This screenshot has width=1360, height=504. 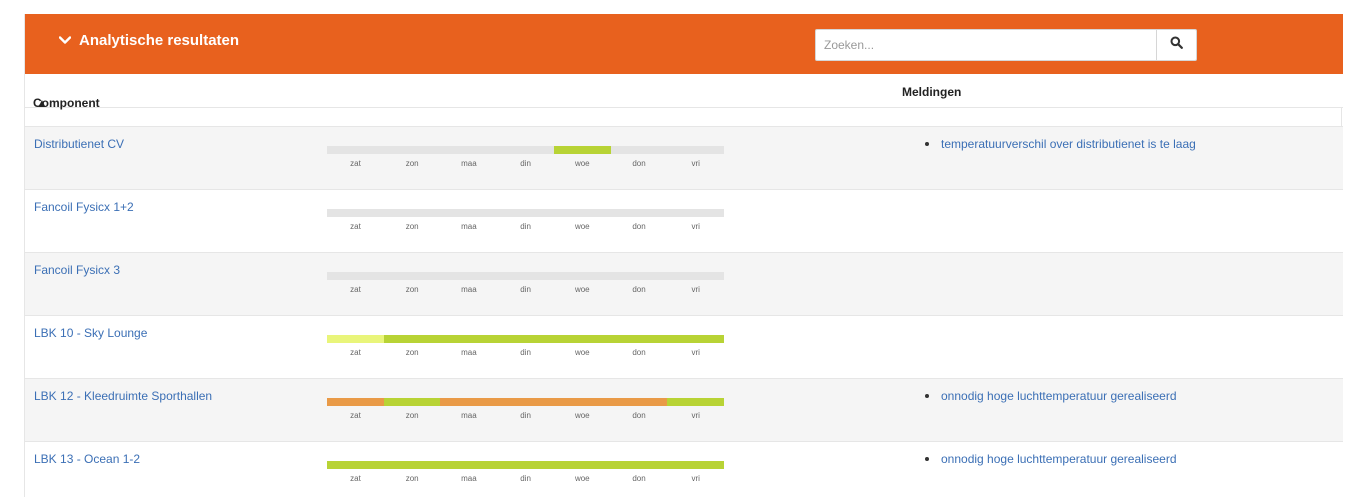 I want to click on column-header-meldingen: Meldingen, so click(x=932, y=92).